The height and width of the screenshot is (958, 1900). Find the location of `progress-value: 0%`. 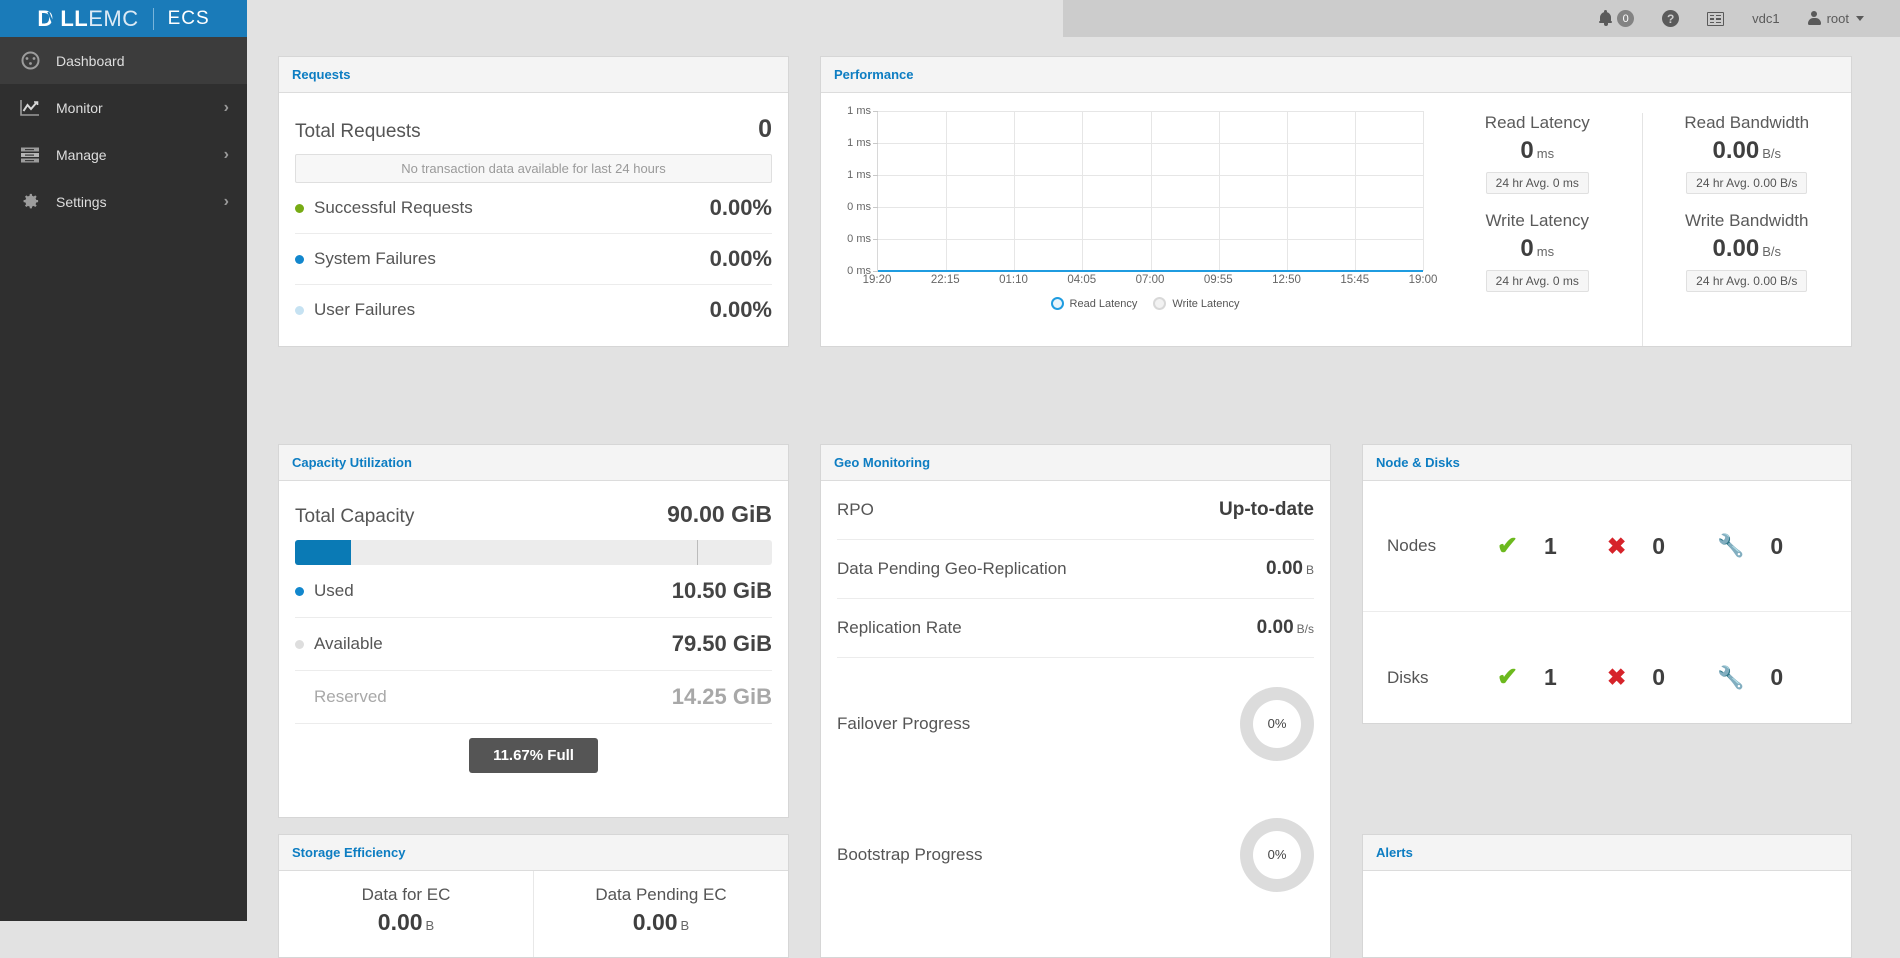

progress-value: 0% is located at coordinates (1277, 723).